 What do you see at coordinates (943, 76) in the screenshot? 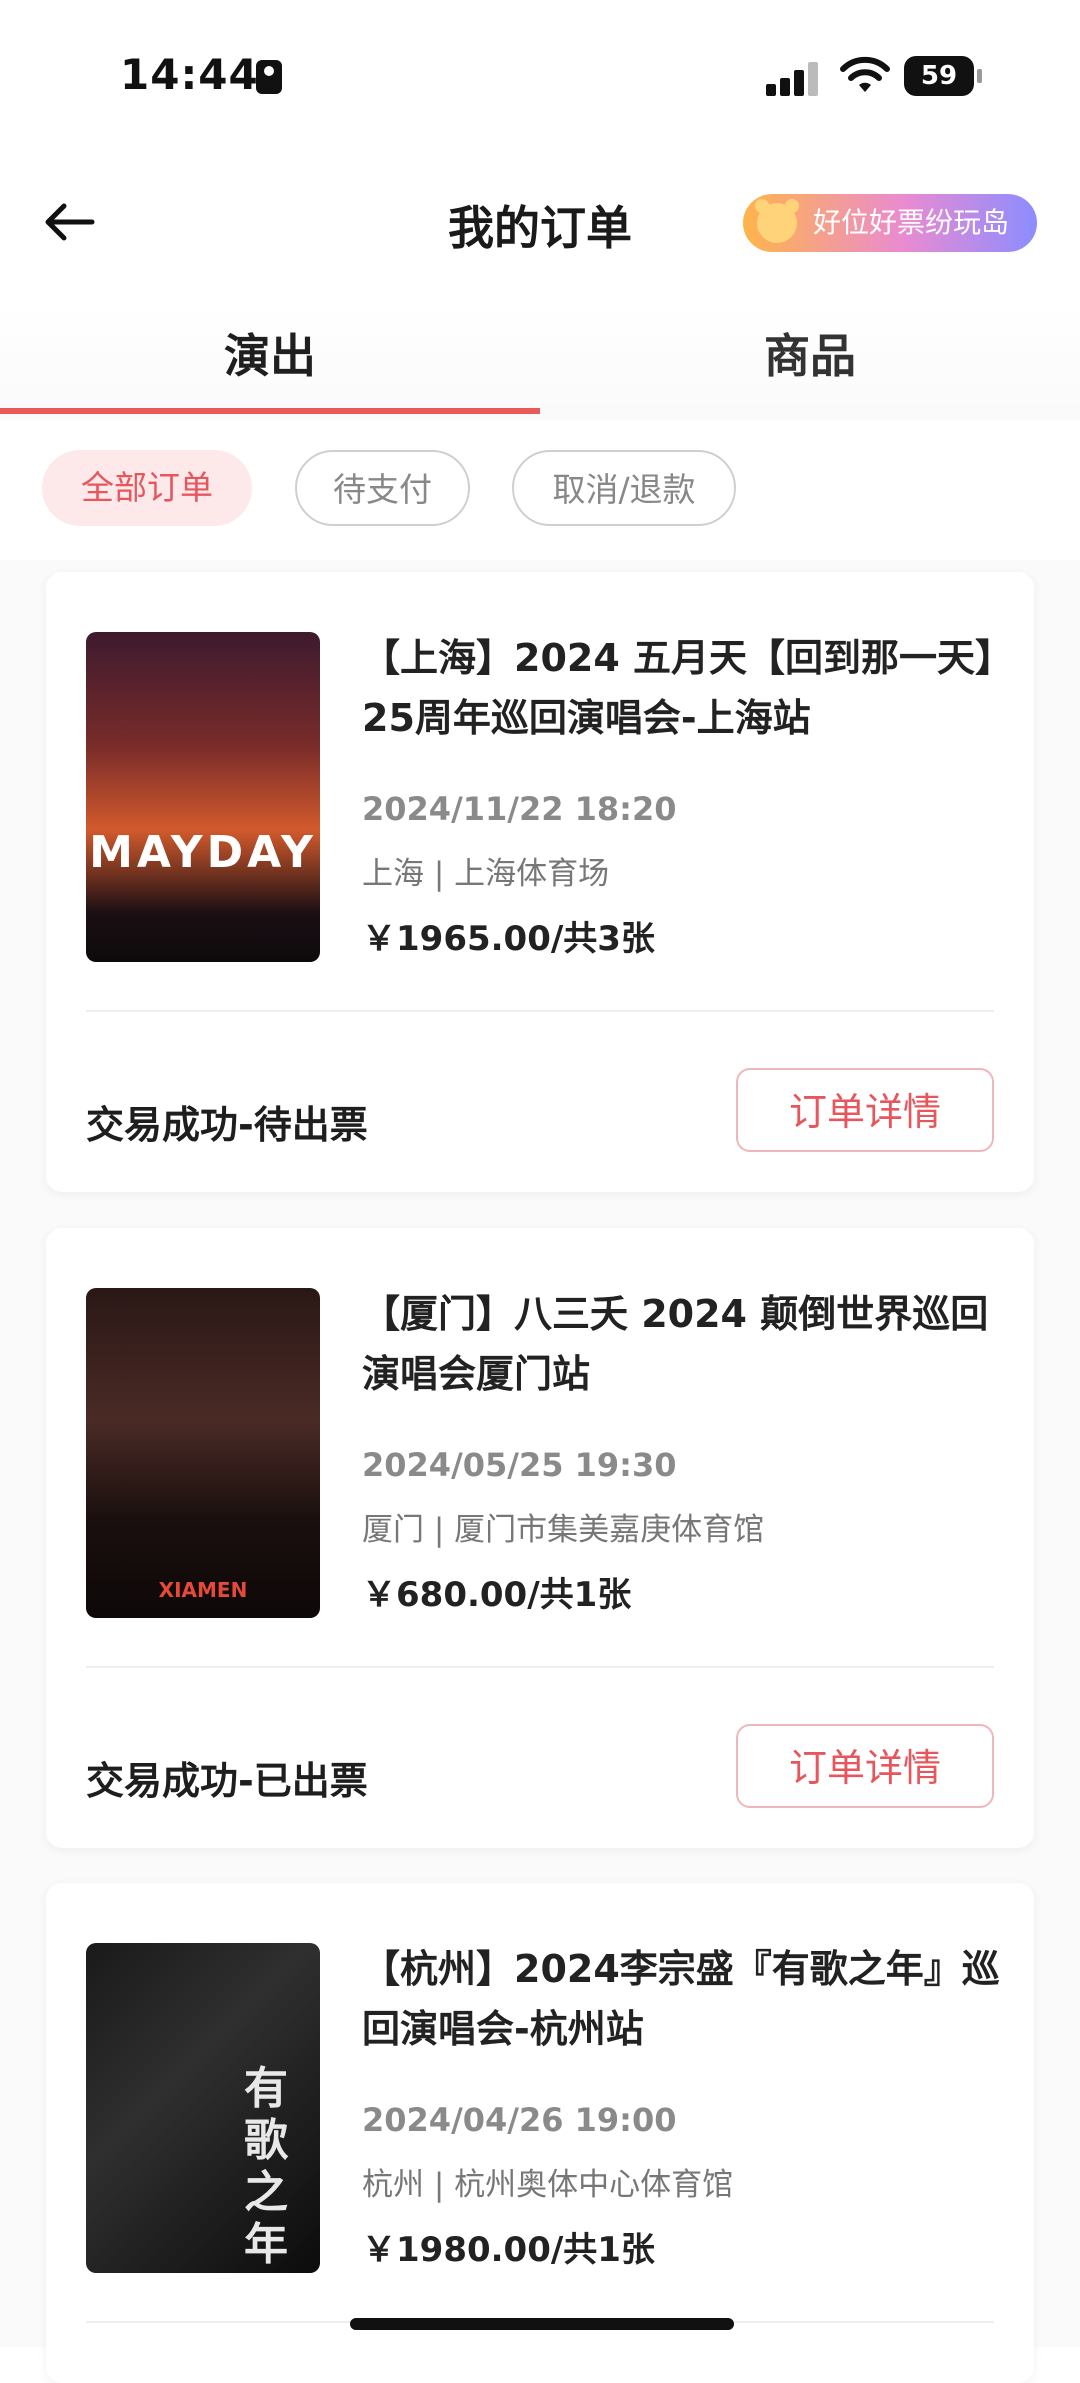
I see `battery-icon: 59` at bounding box center [943, 76].